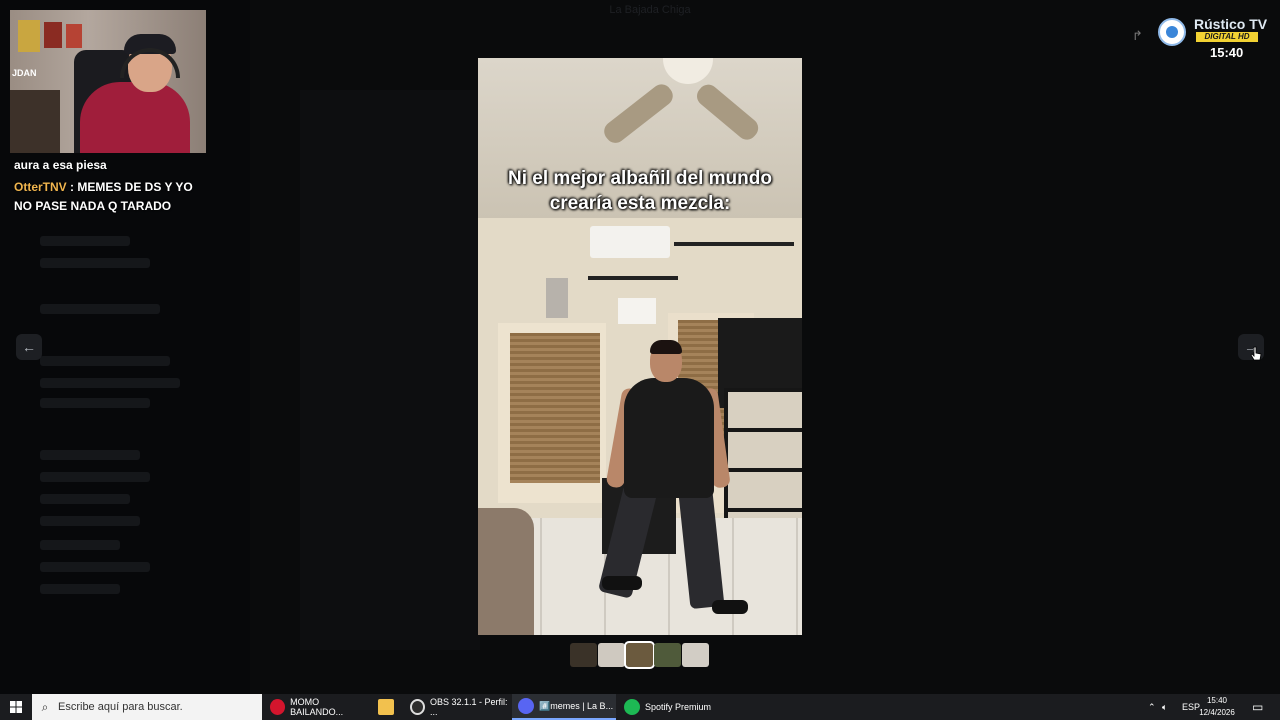  What do you see at coordinates (650, 10) in the screenshot?
I see `window-title: La Bajada Chiga` at bounding box center [650, 10].